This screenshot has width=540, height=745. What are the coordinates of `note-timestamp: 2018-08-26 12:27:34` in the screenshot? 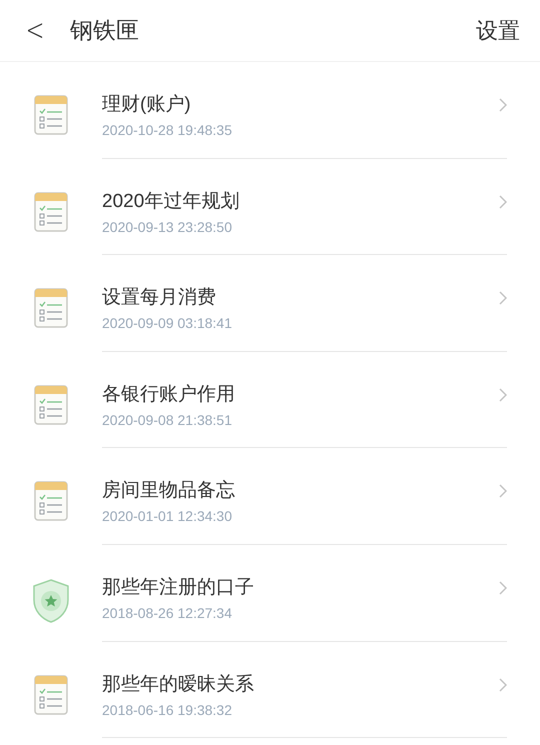 It's located at (167, 613).